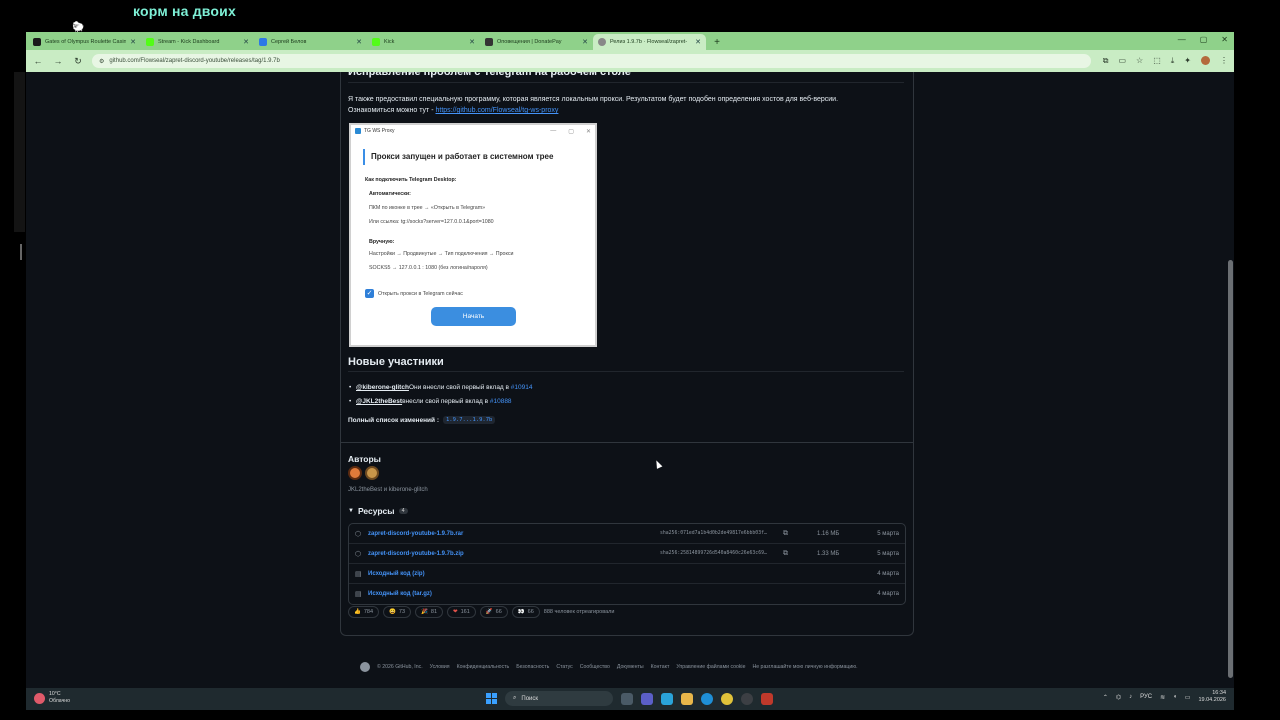  Describe the element at coordinates (189, 42) in the screenshot. I see `tab-label: Stream - Kick Dashboard` at that location.